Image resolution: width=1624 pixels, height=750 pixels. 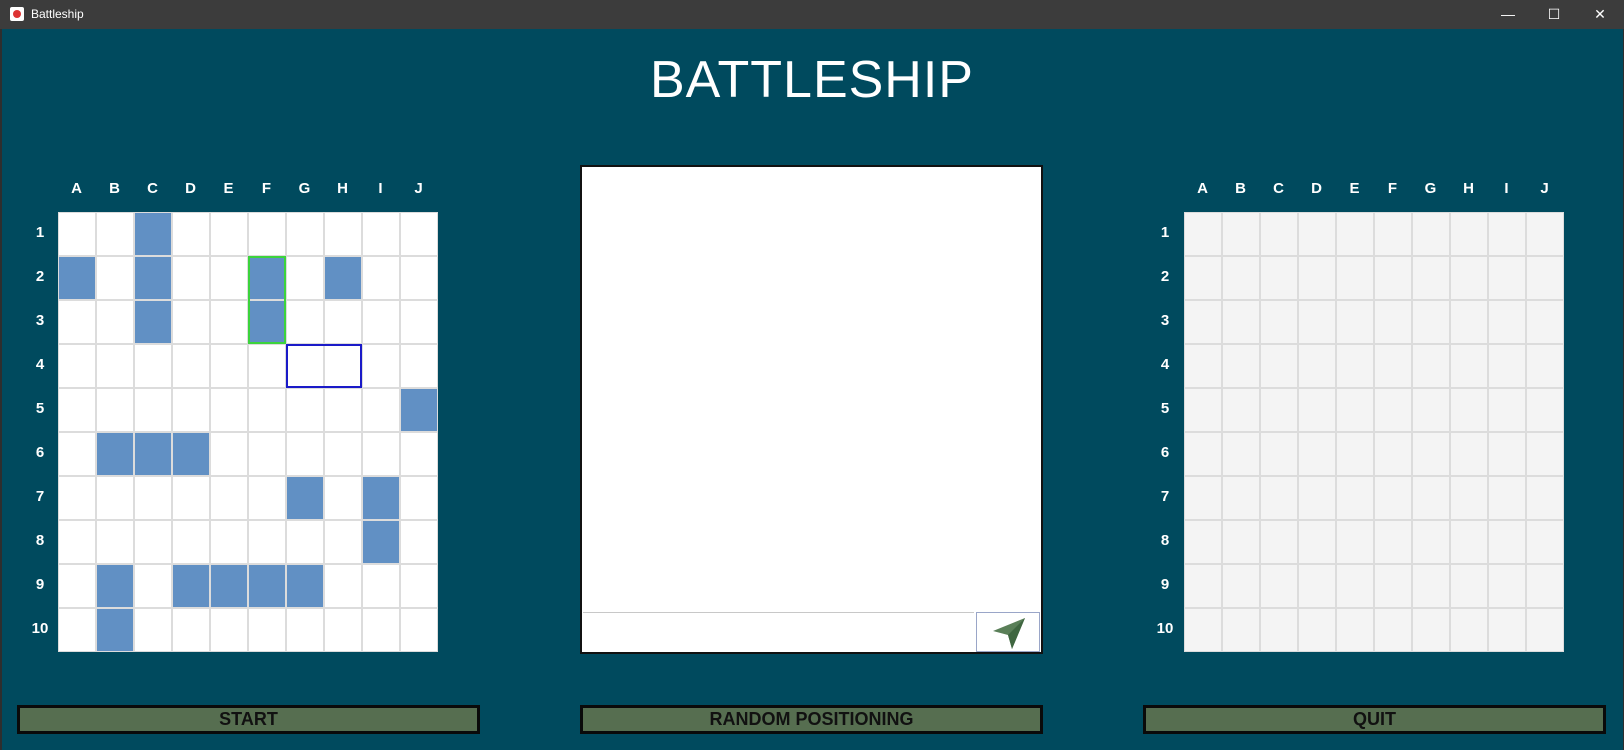 What do you see at coordinates (248, 719) in the screenshot?
I see `start-button: START` at bounding box center [248, 719].